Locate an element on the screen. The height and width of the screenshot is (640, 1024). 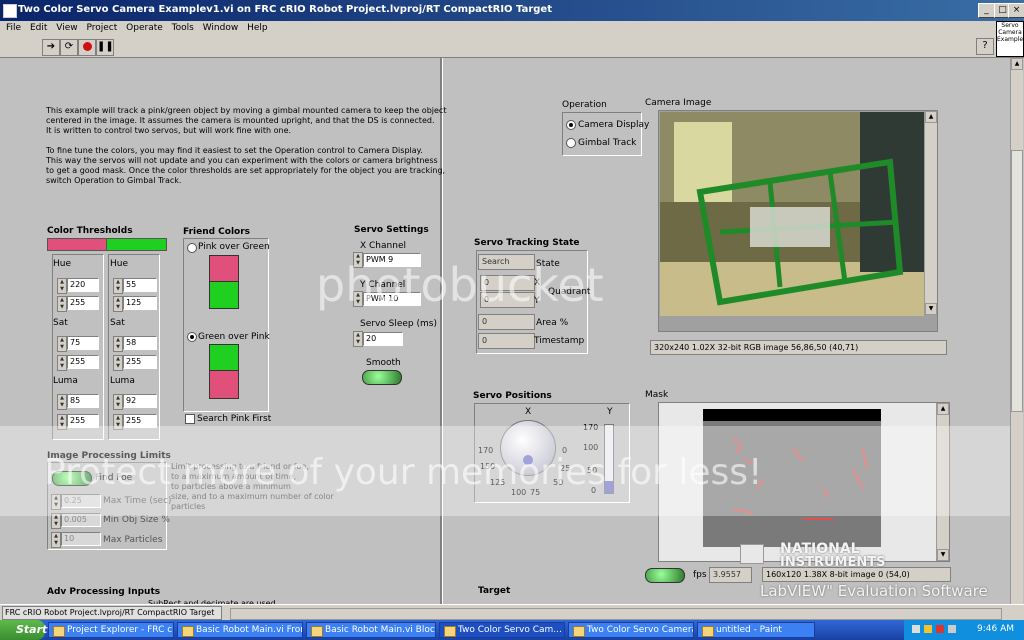
abort-icon is located at coordinates (87, 47).